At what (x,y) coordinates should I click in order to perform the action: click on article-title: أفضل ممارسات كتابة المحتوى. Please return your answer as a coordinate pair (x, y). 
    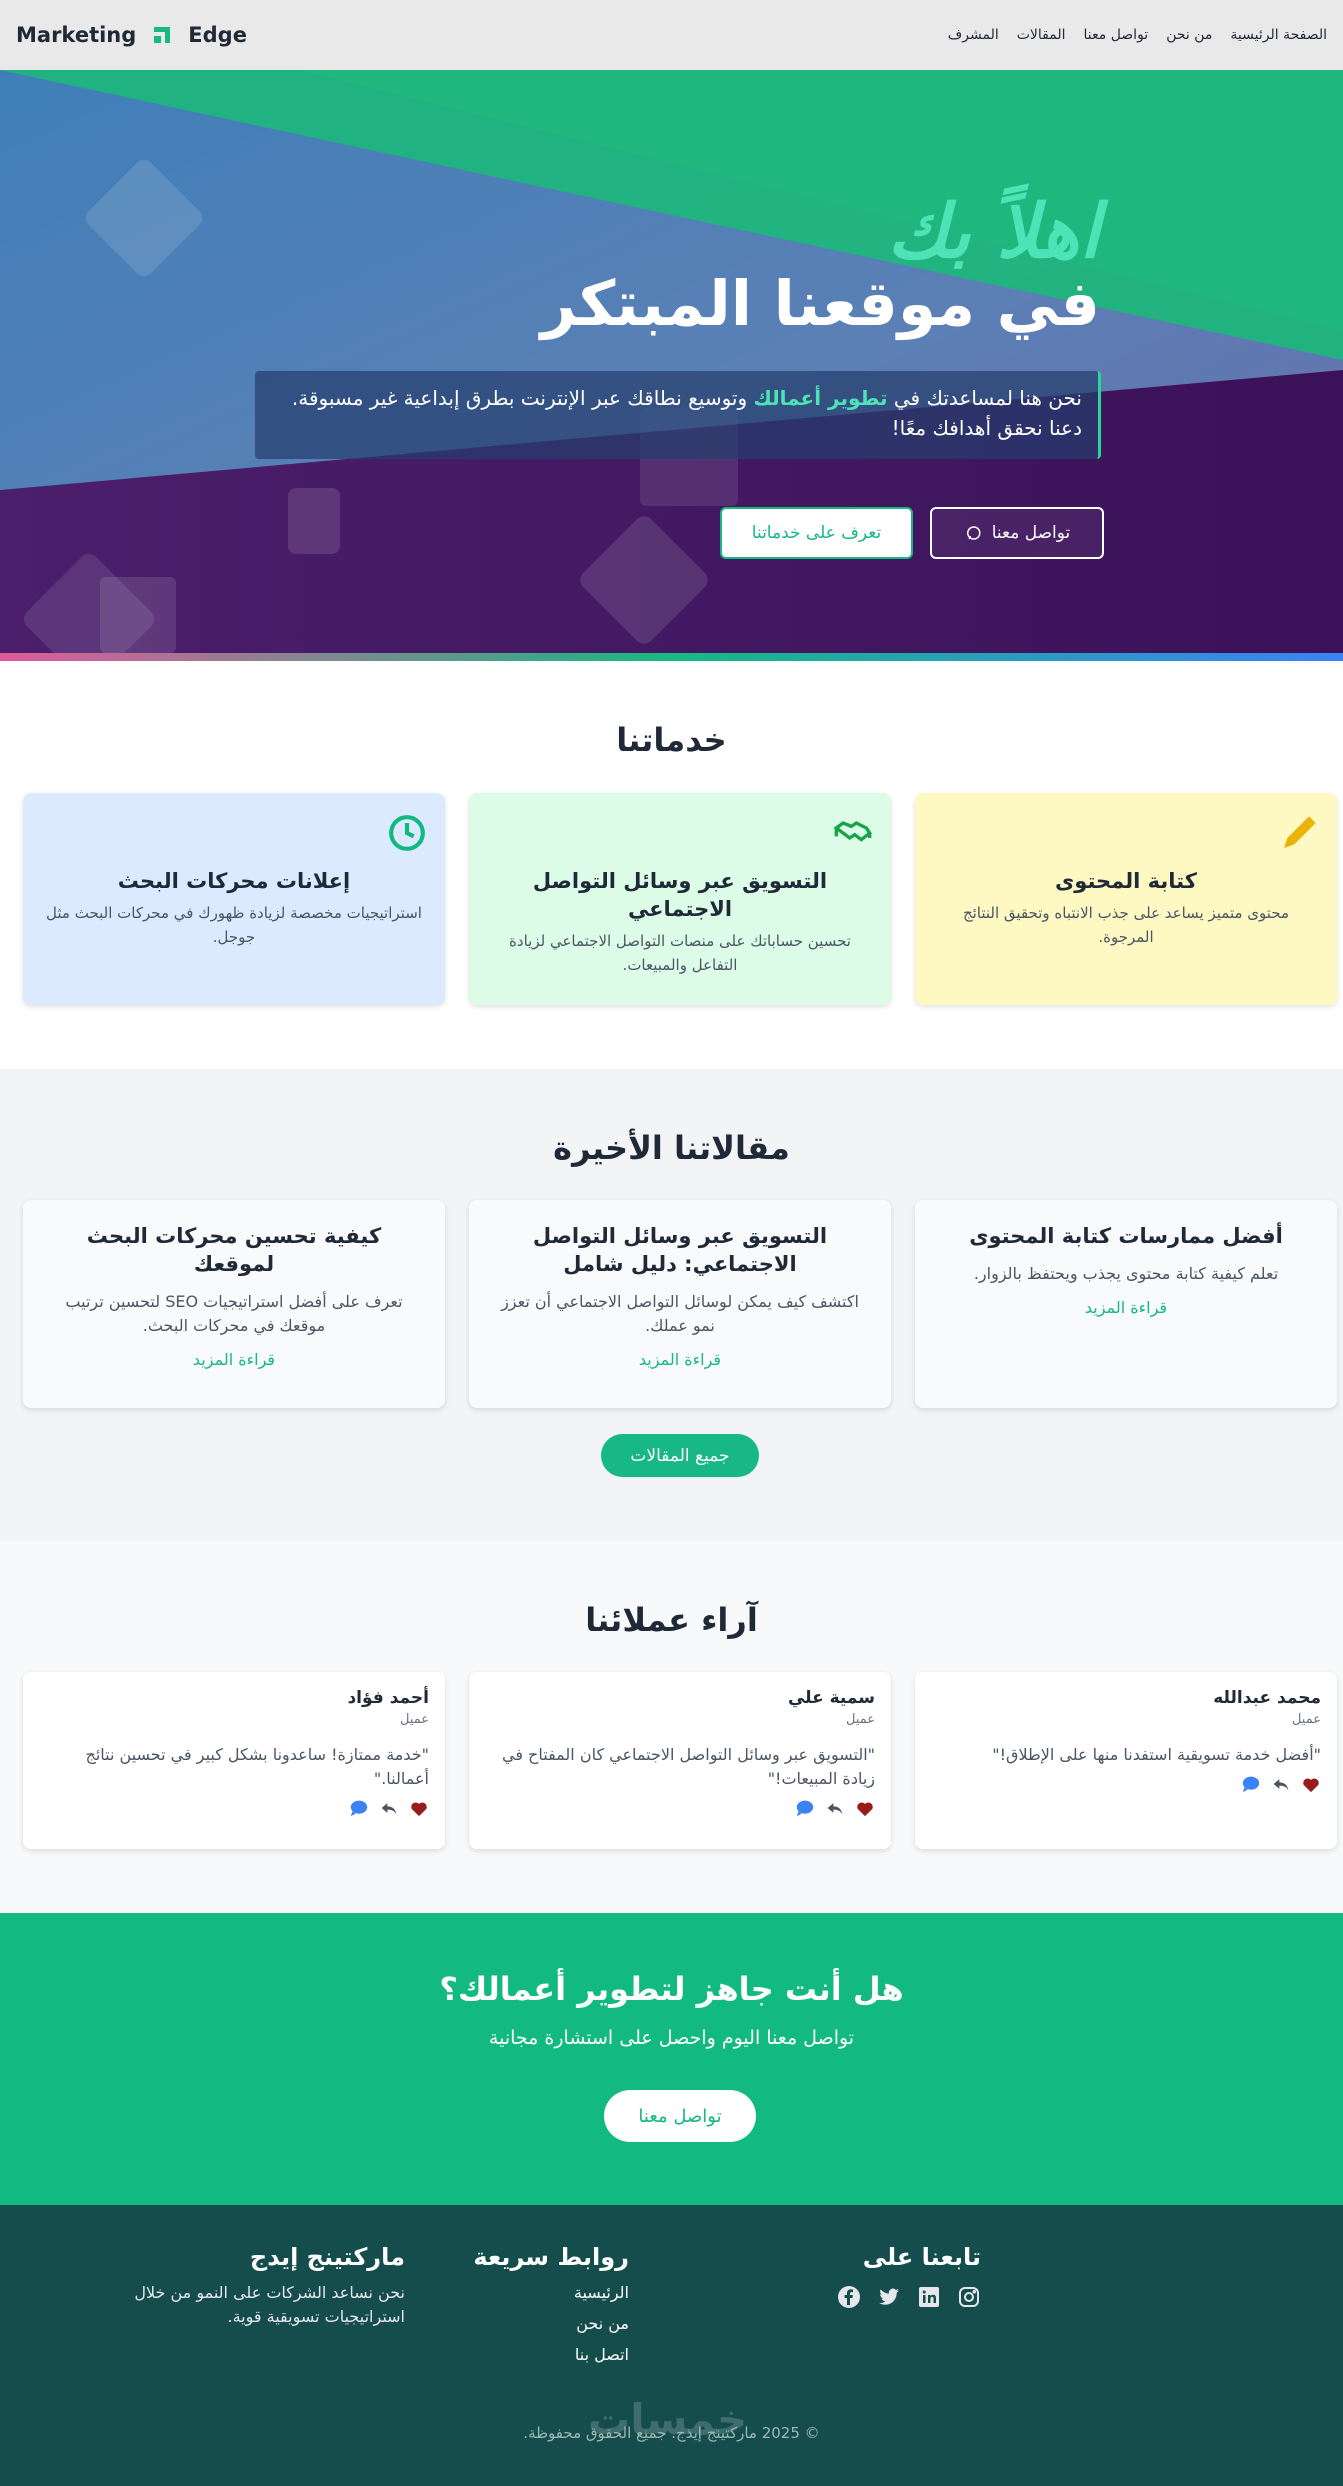
    Looking at the image, I should click on (1126, 1236).